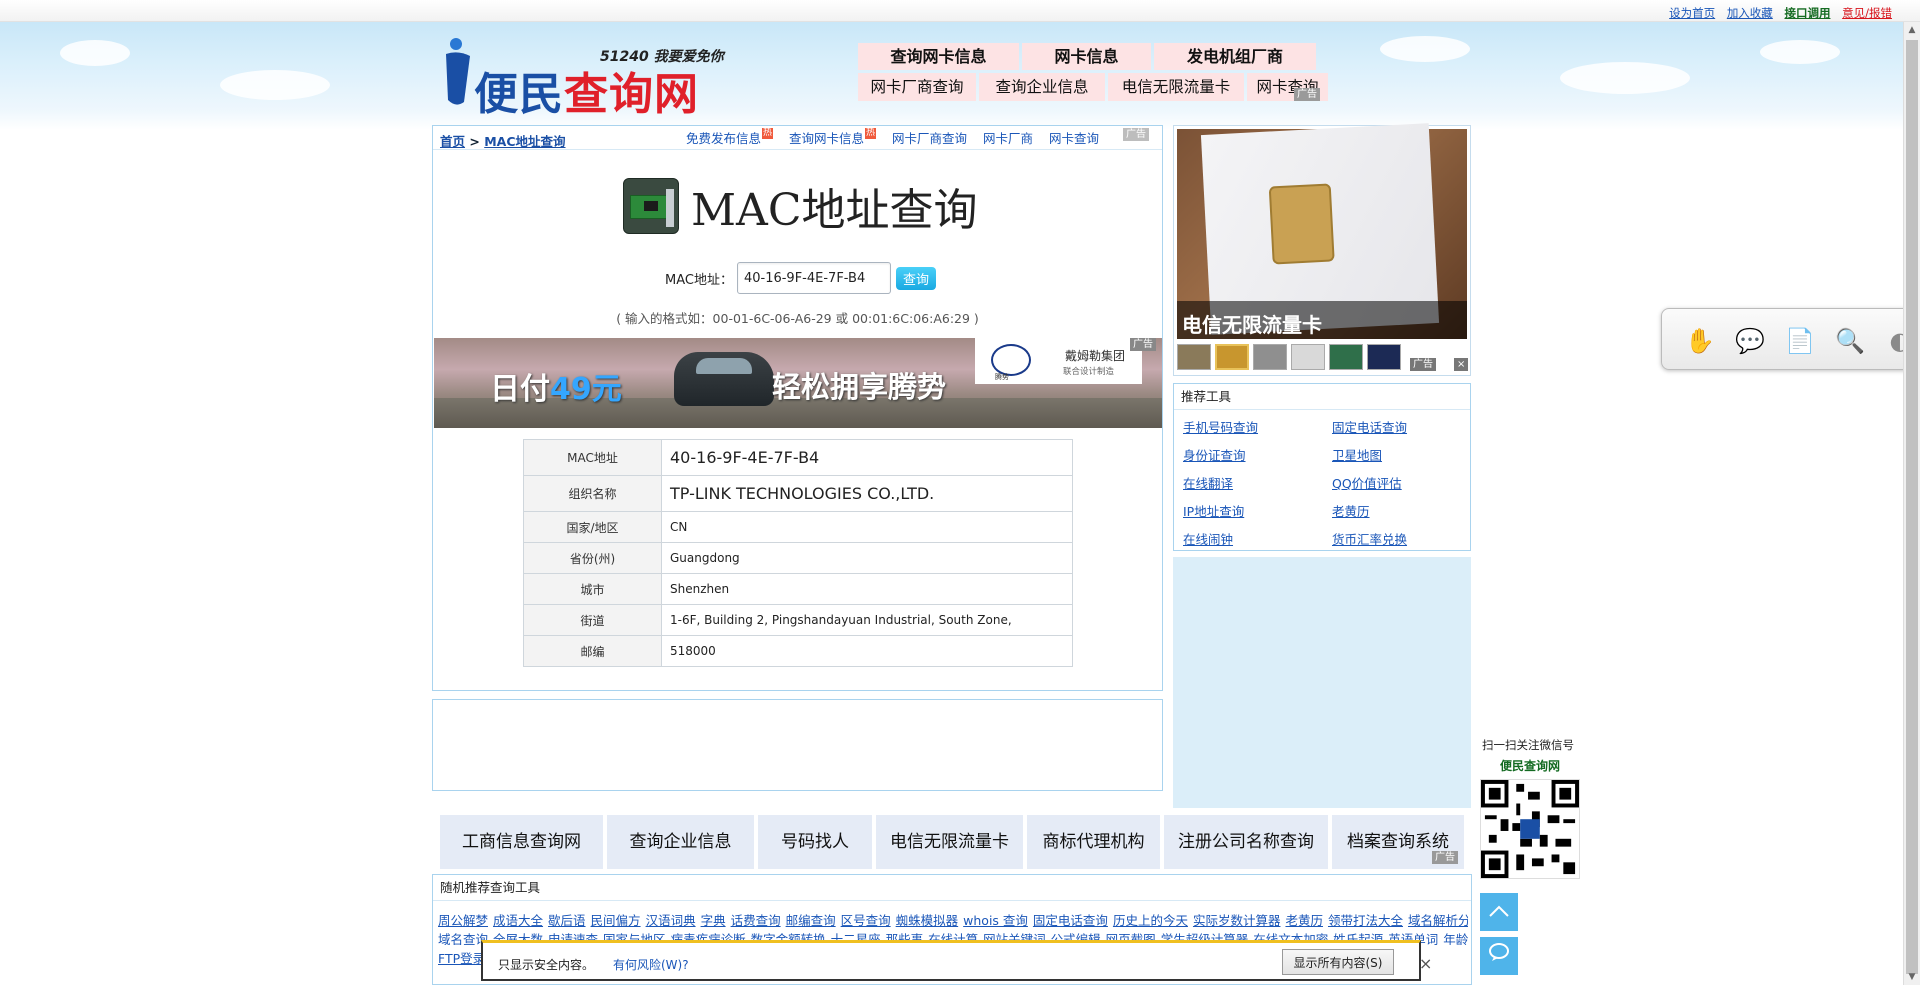  I want to click on random-tool-link: 字典, so click(713, 920).